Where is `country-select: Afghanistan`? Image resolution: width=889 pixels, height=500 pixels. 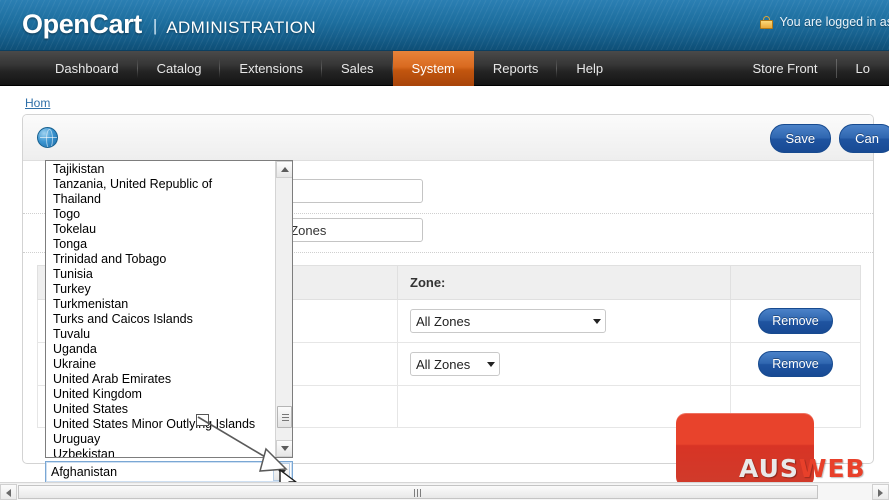 country-select: Afghanistan is located at coordinates (169, 472).